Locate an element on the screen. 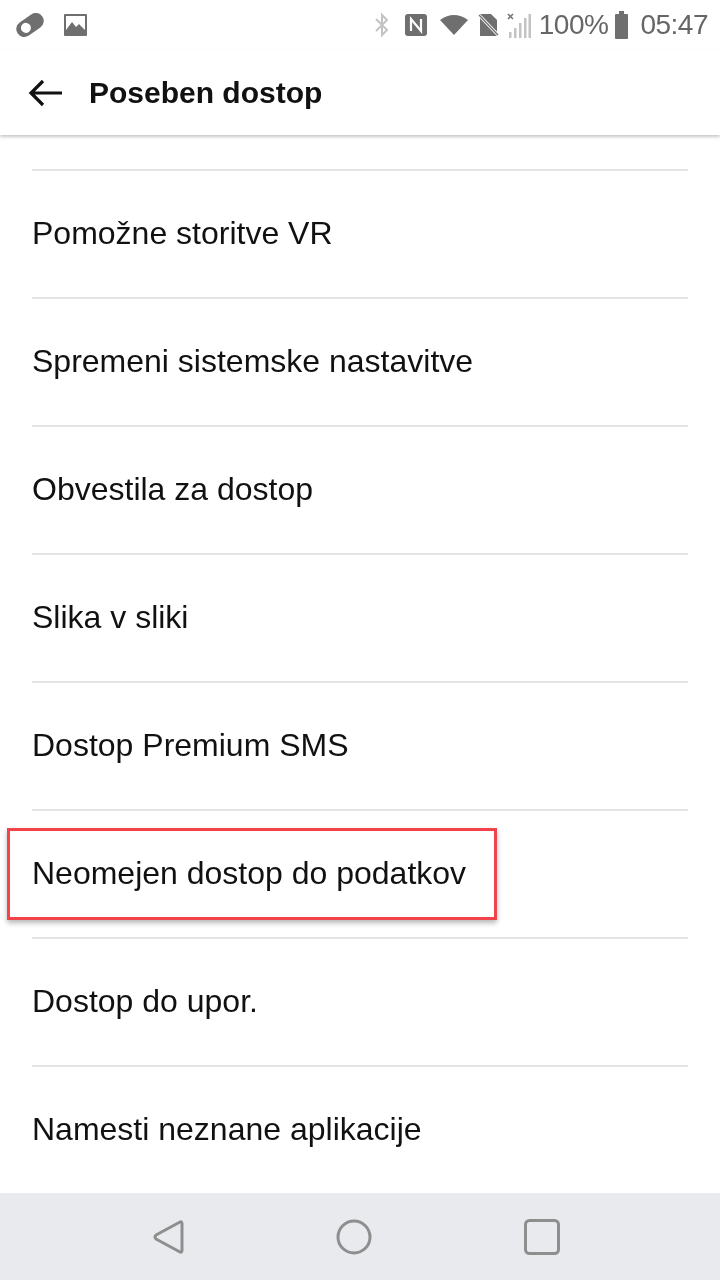  battery-percent: 100% is located at coordinates (573, 25).